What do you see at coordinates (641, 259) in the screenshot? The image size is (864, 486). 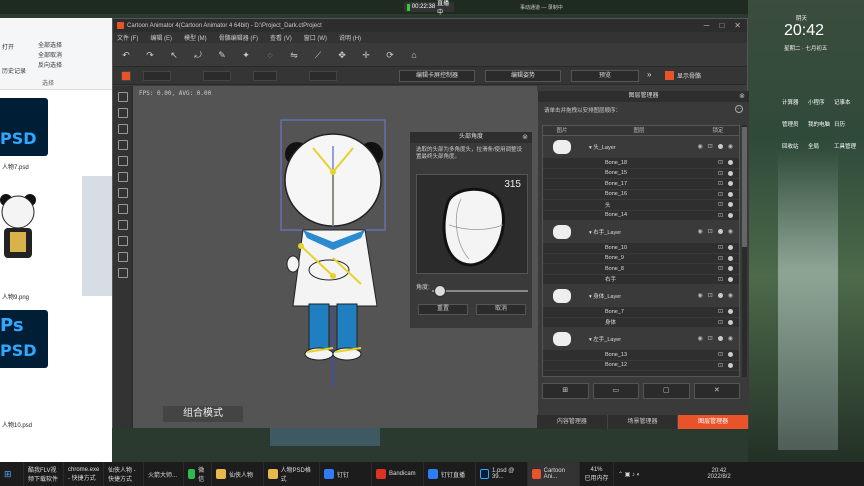 I see `layer-row: Bone_9 ⊡` at bounding box center [641, 259].